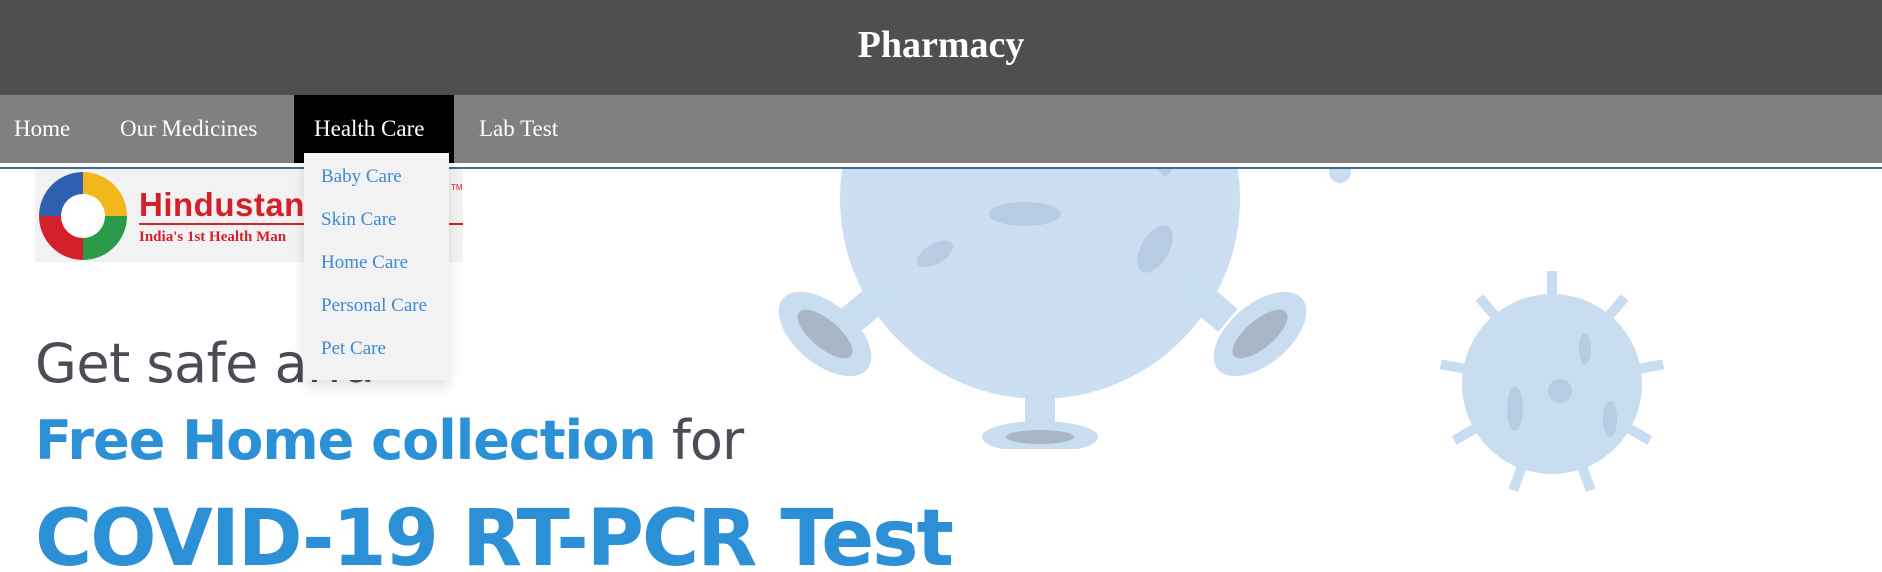 The height and width of the screenshot is (572, 1882). I want to click on nav-item-lab-test: Lab Test, so click(514, 129).